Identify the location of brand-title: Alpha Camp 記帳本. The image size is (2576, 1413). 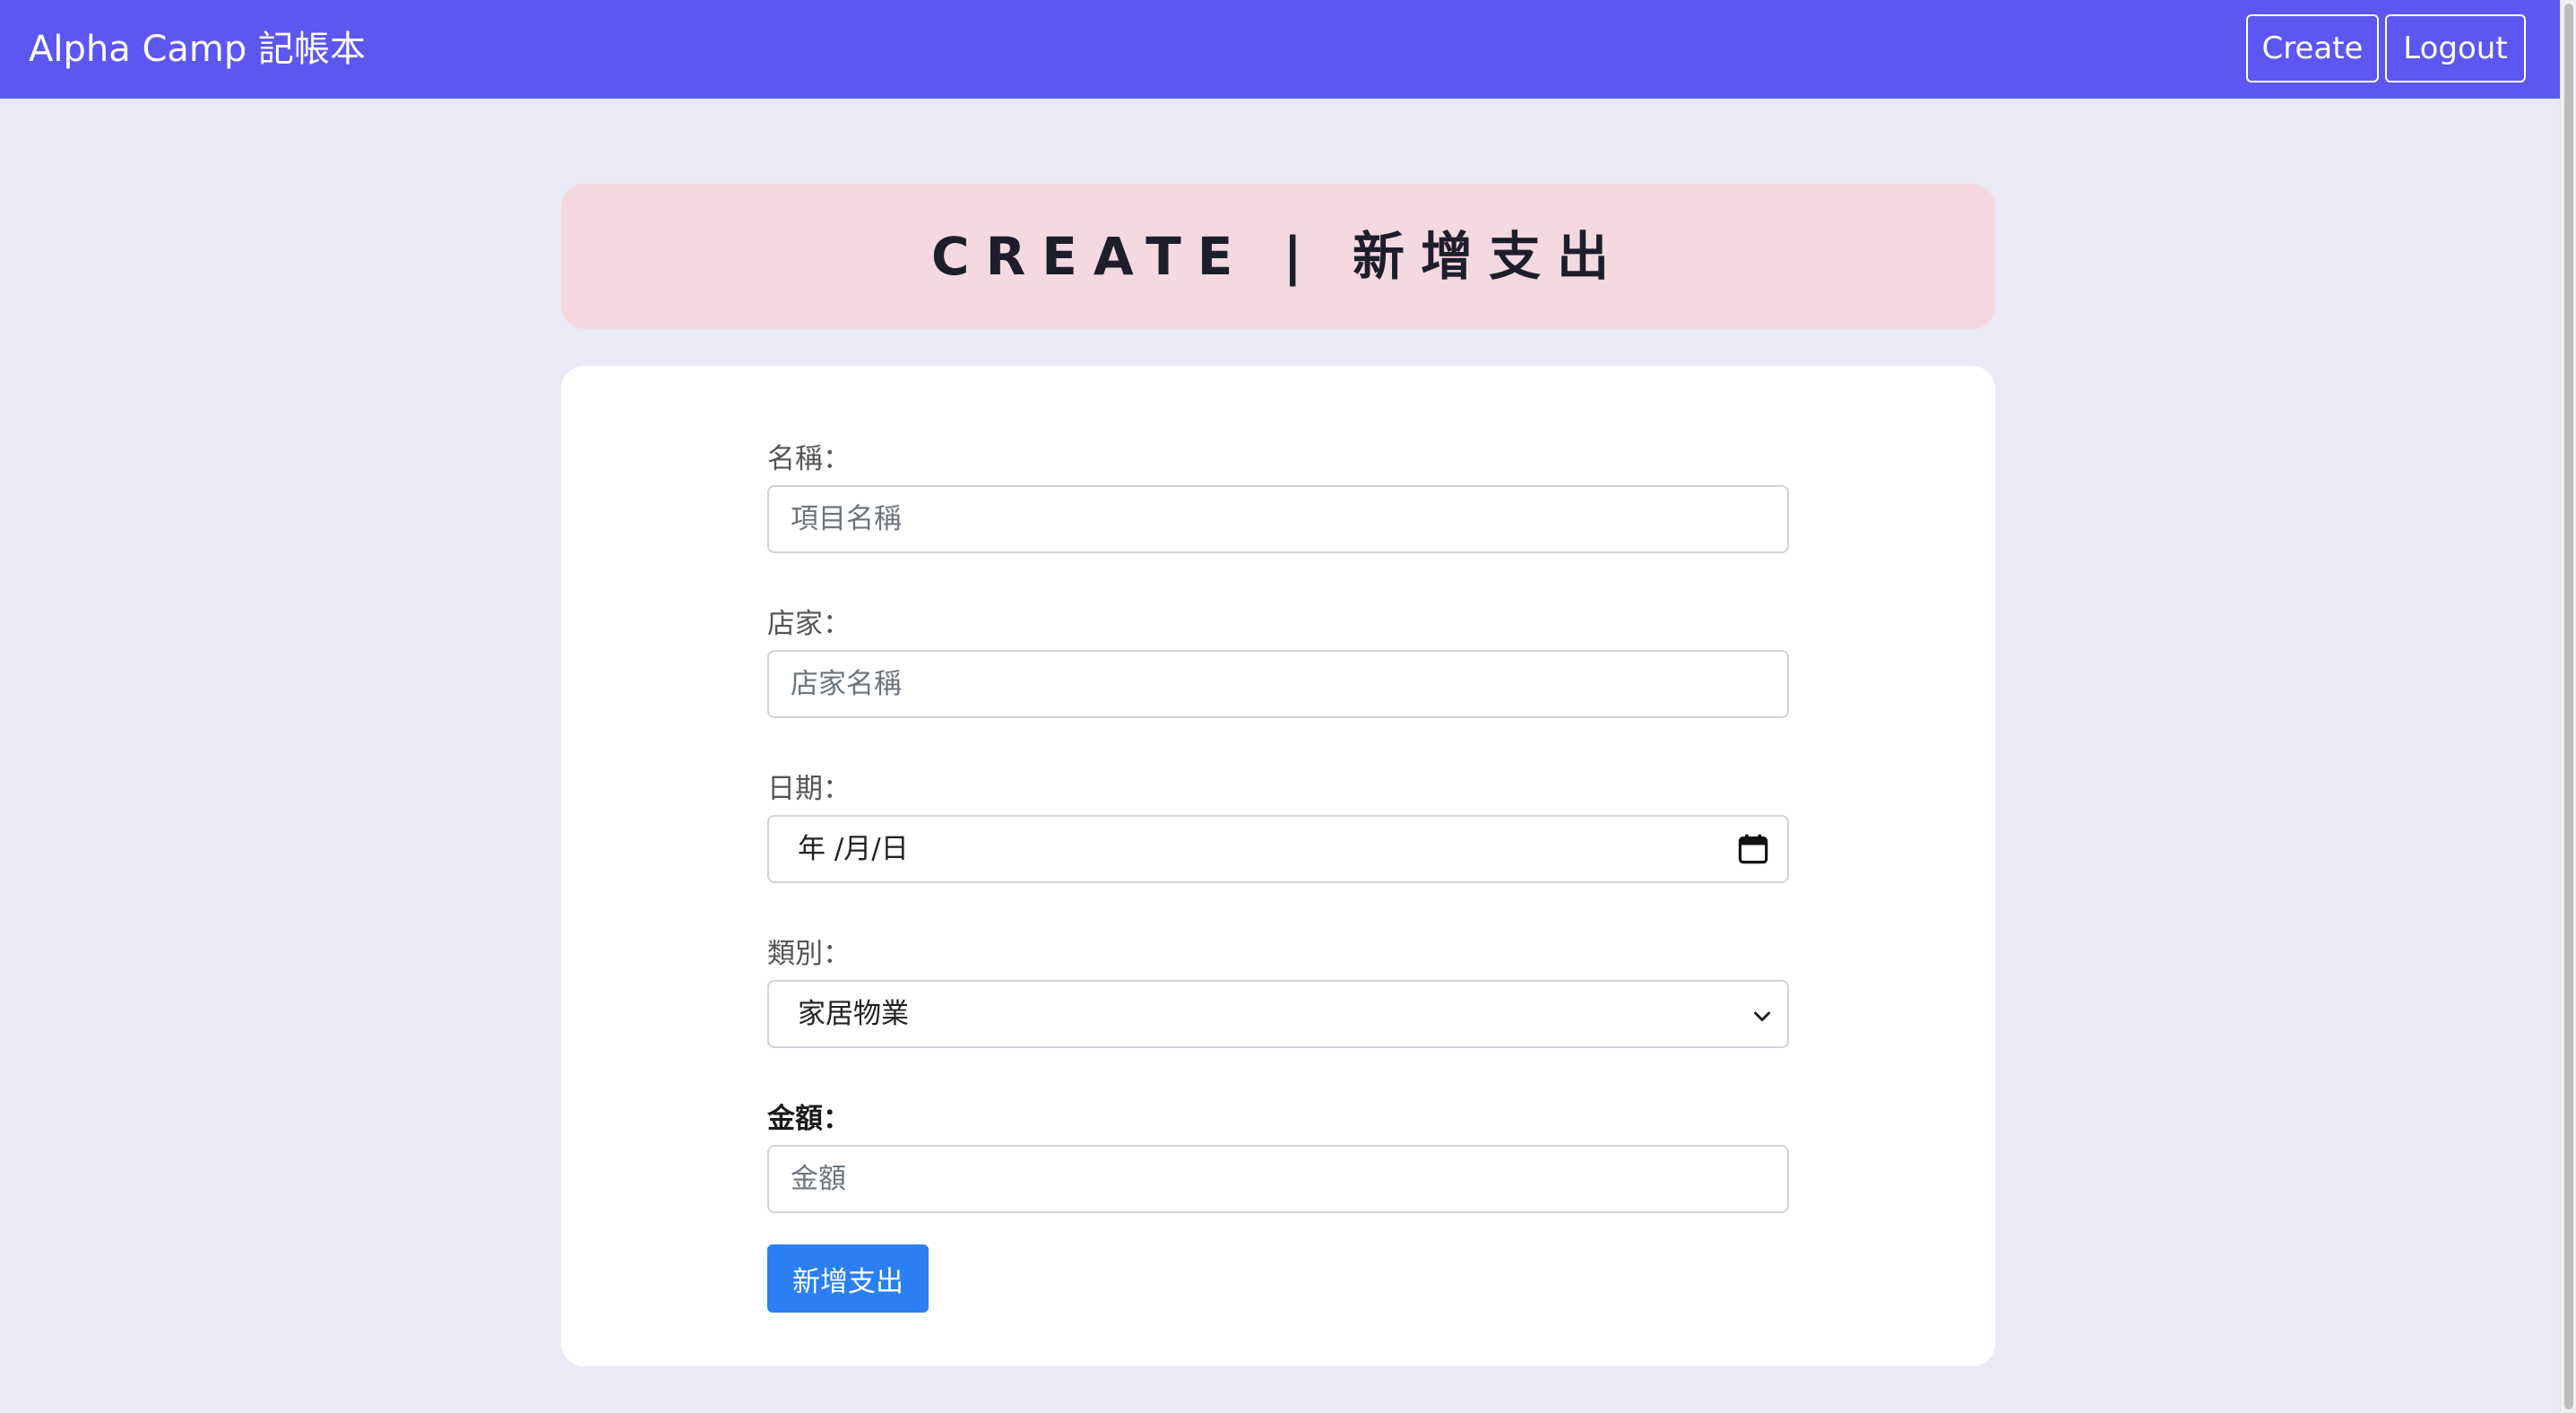
(197, 49).